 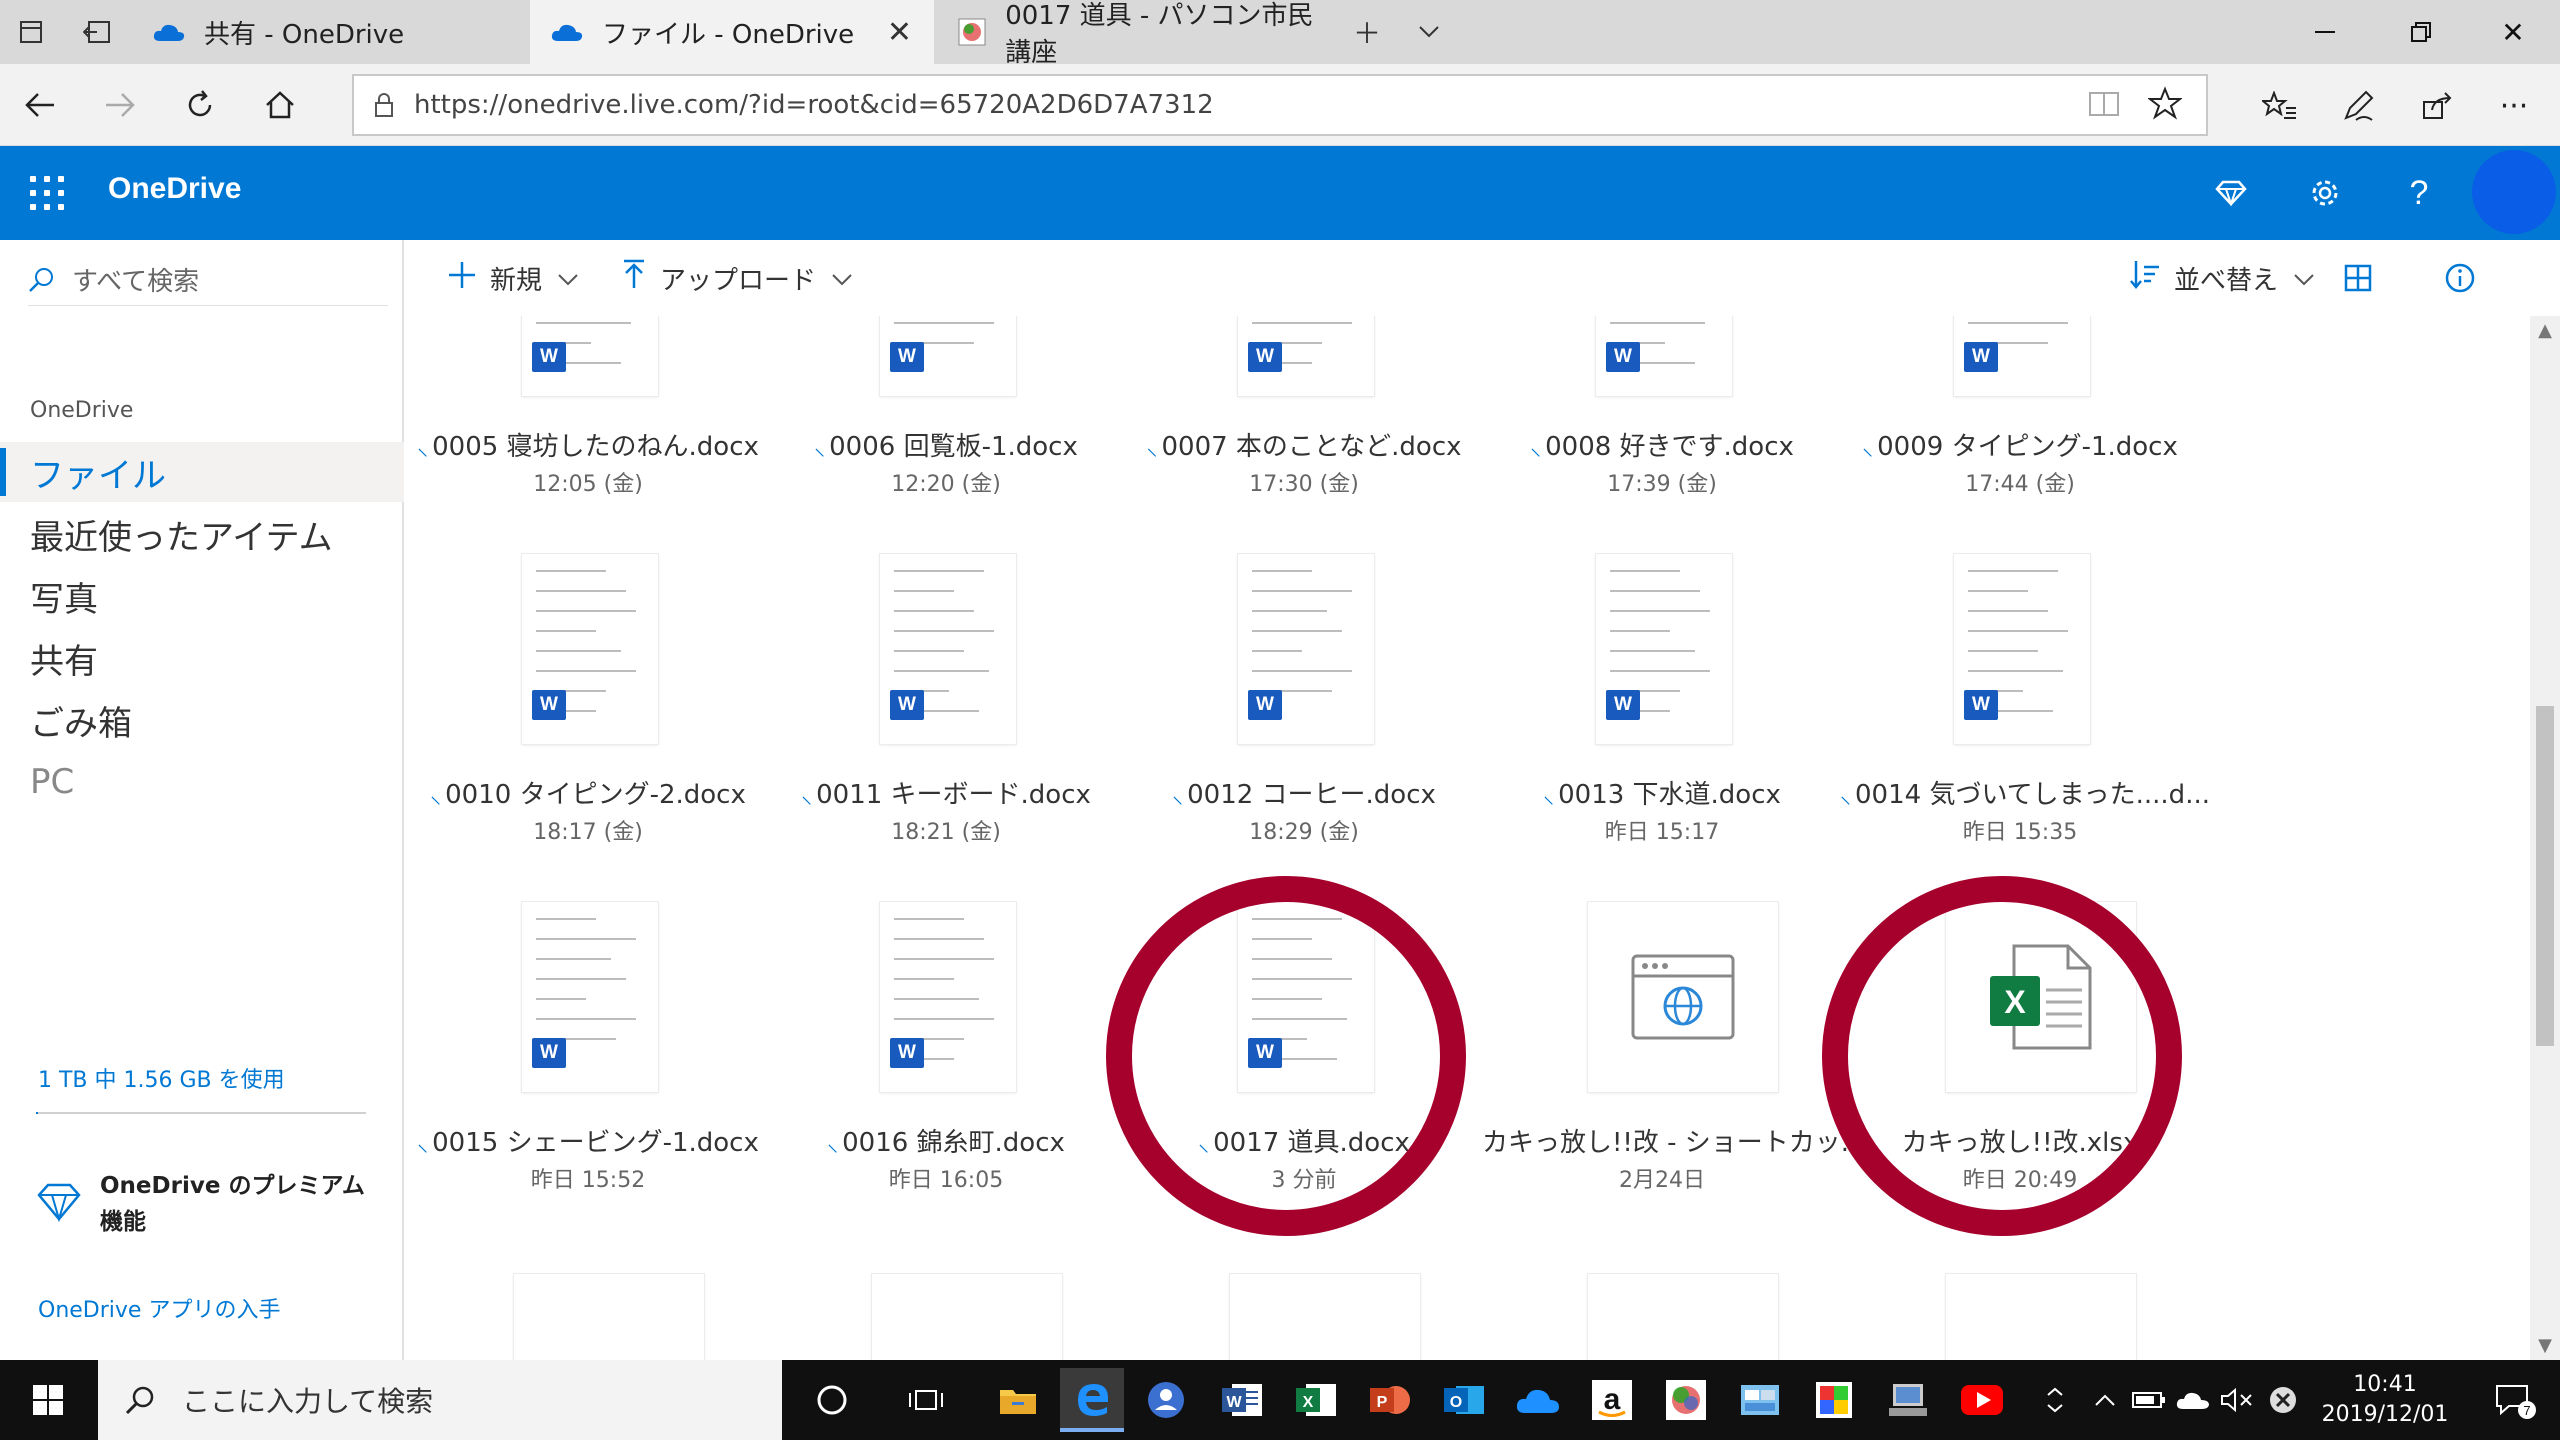 What do you see at coordinates (1760, 1400) in the screenshot?
I see `control-panel-icon` at bounding box center [1760, 1400].